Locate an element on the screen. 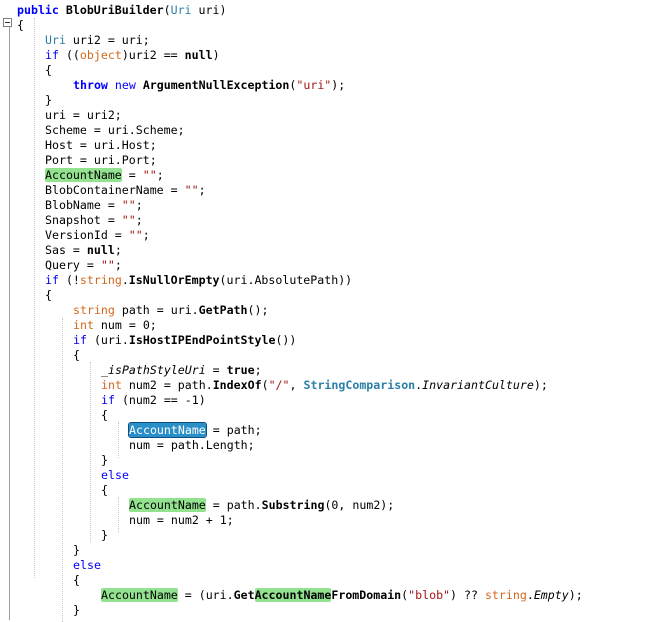  code-token: (( is located at coordinates (69, 55).